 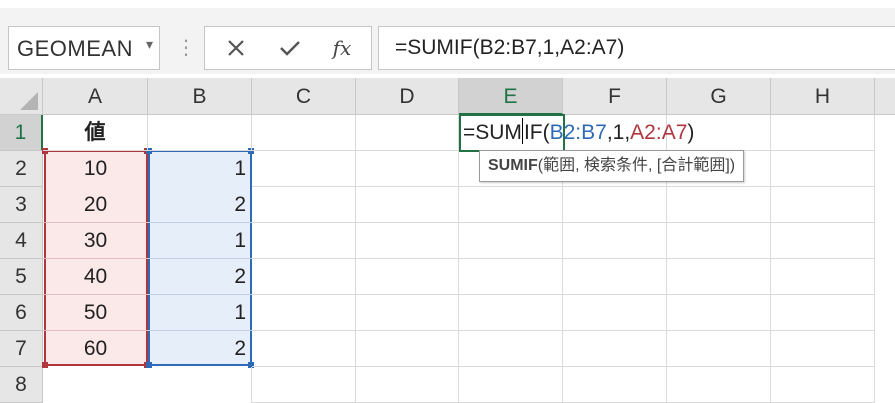 I want to click on column-header-a: A, so click(x=95, y=96).